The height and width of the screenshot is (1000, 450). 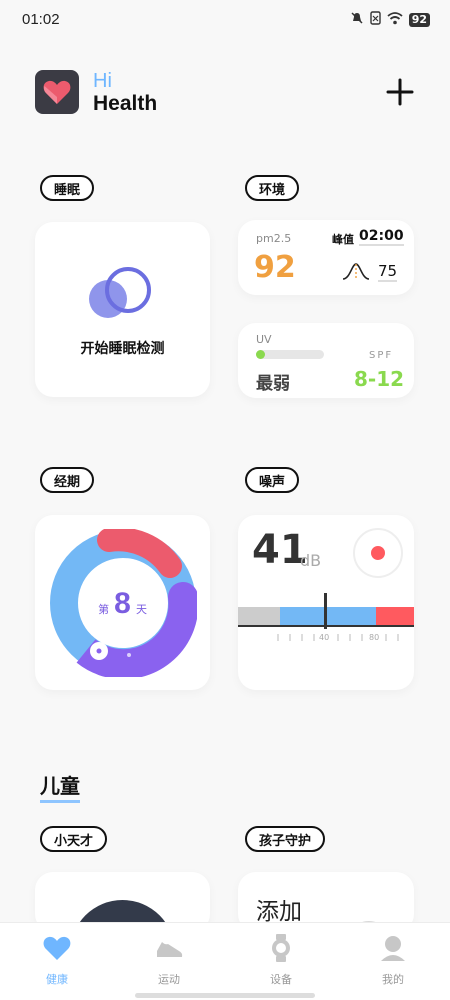 I want to click on plus-icon, so click(x=400, y=92).